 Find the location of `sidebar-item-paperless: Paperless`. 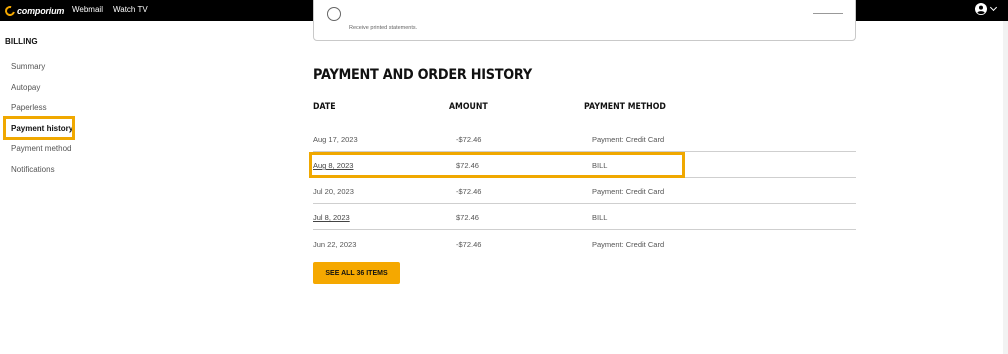

sidebar-item-paperless: Paperless is located at coordinates (29, 107).